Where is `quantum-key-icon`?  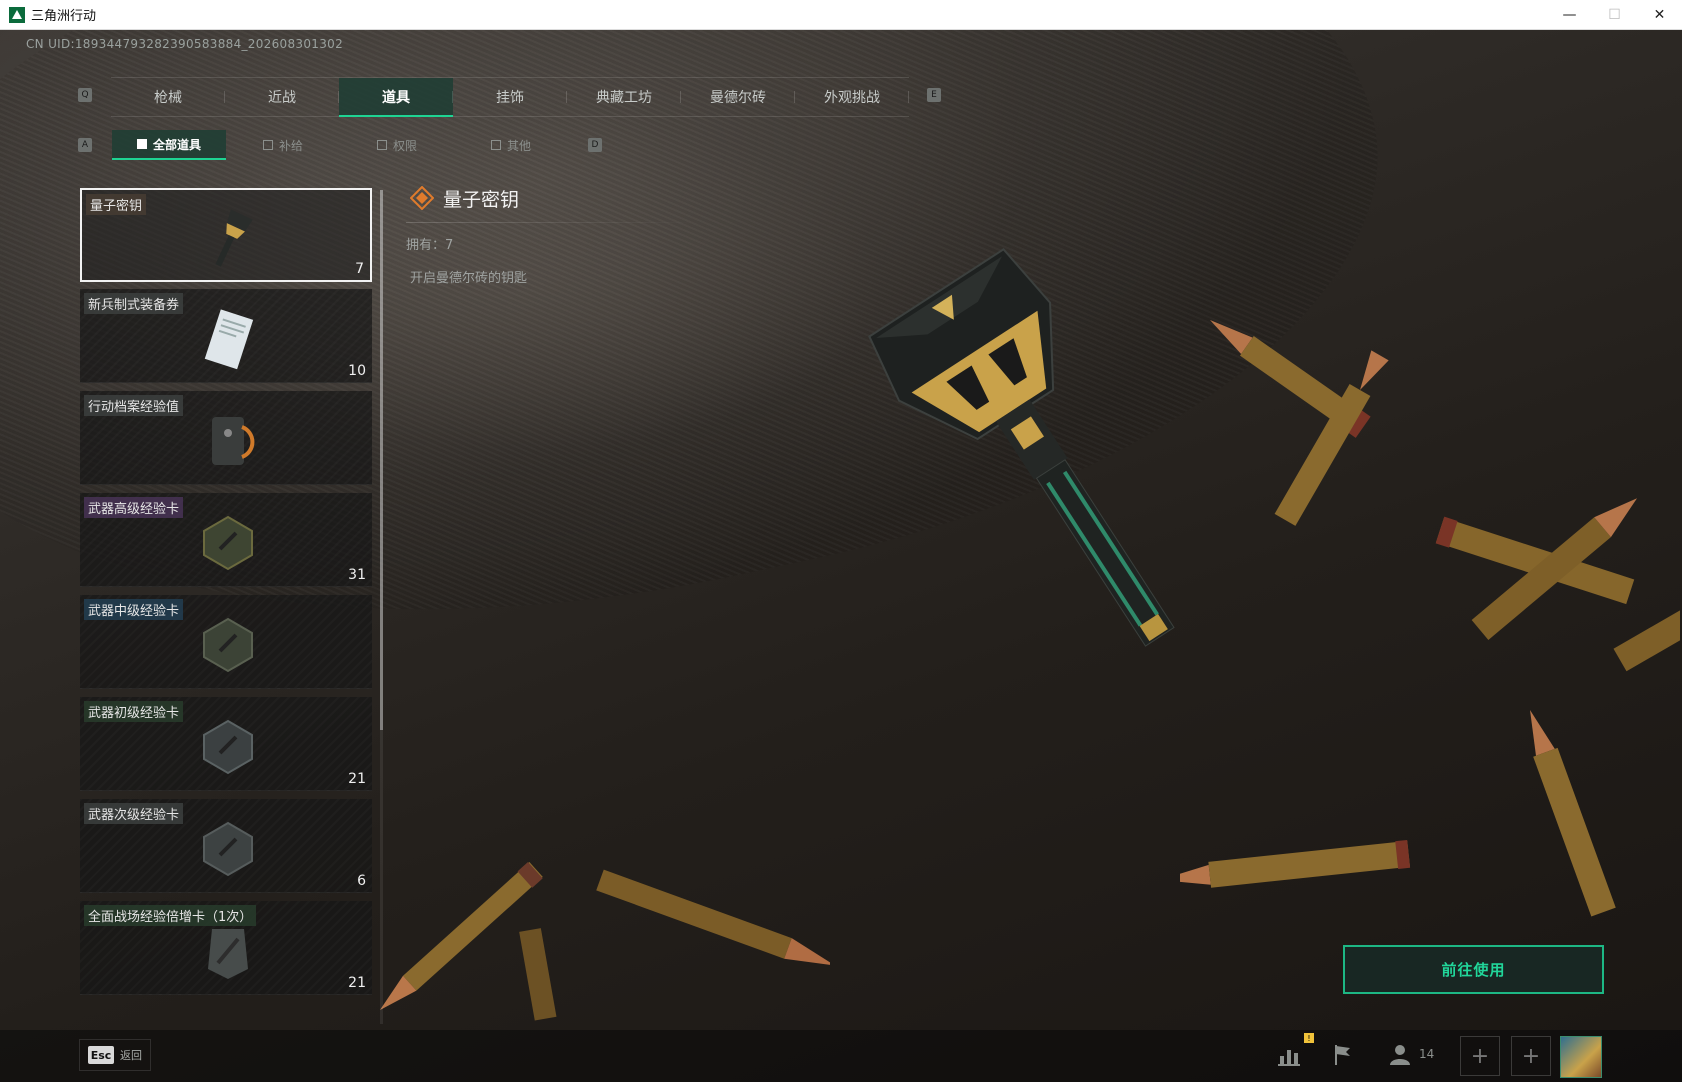
quantum-key-icon is located at coordinates (234, 238).